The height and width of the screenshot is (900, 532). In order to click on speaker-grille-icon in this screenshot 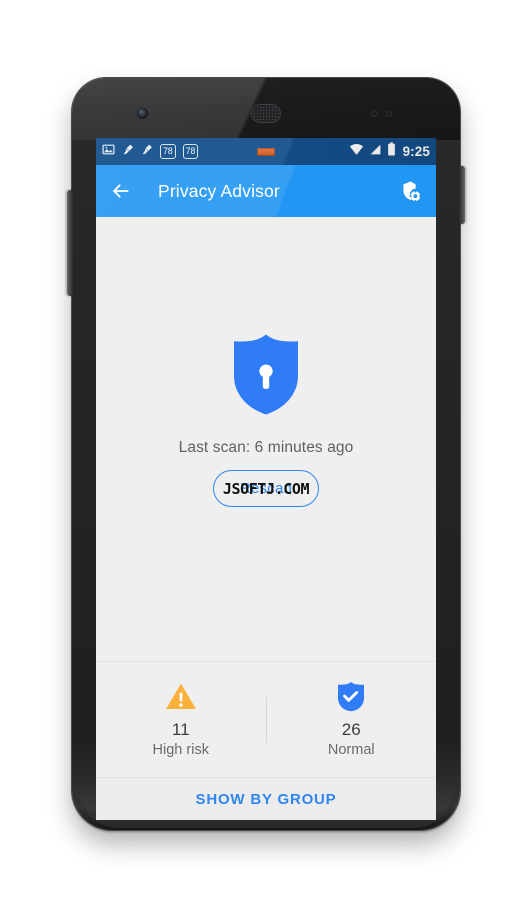, I will do `click(266, 113)`.